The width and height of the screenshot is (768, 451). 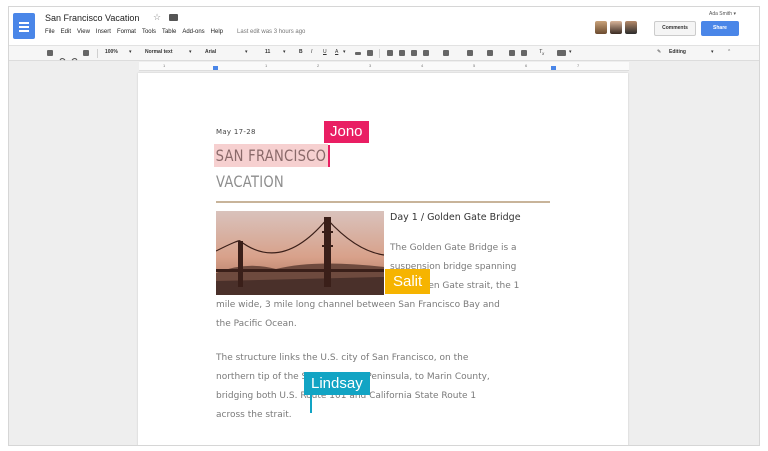 What do you see at coordinates (250, 181) in the screenshot?
I see `title-line-2: VACATION` at bounding box center [250, 181].